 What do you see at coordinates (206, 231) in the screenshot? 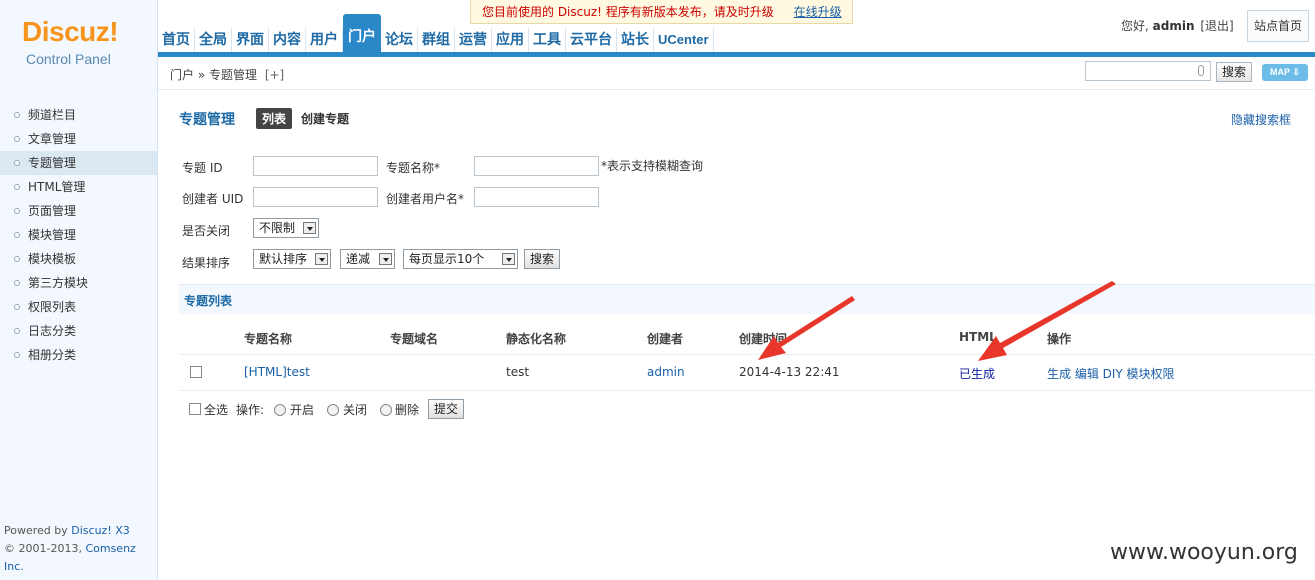
I see `closed-label: 是否关闭` at bounding box center [206, 231].